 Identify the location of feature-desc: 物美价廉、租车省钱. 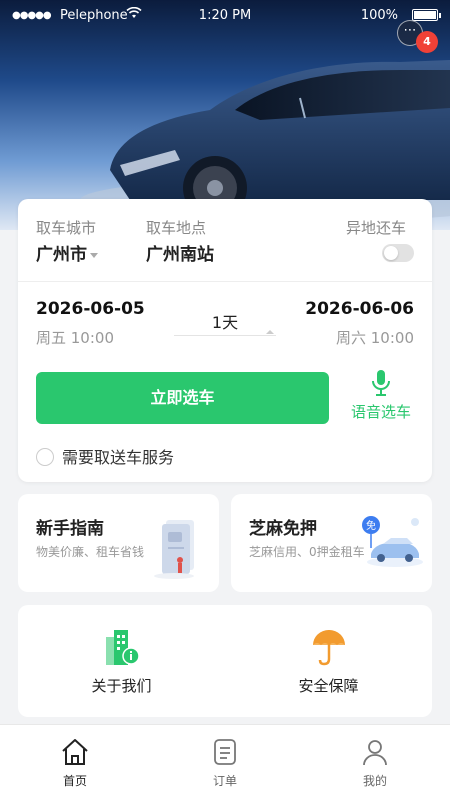
(90, 552).